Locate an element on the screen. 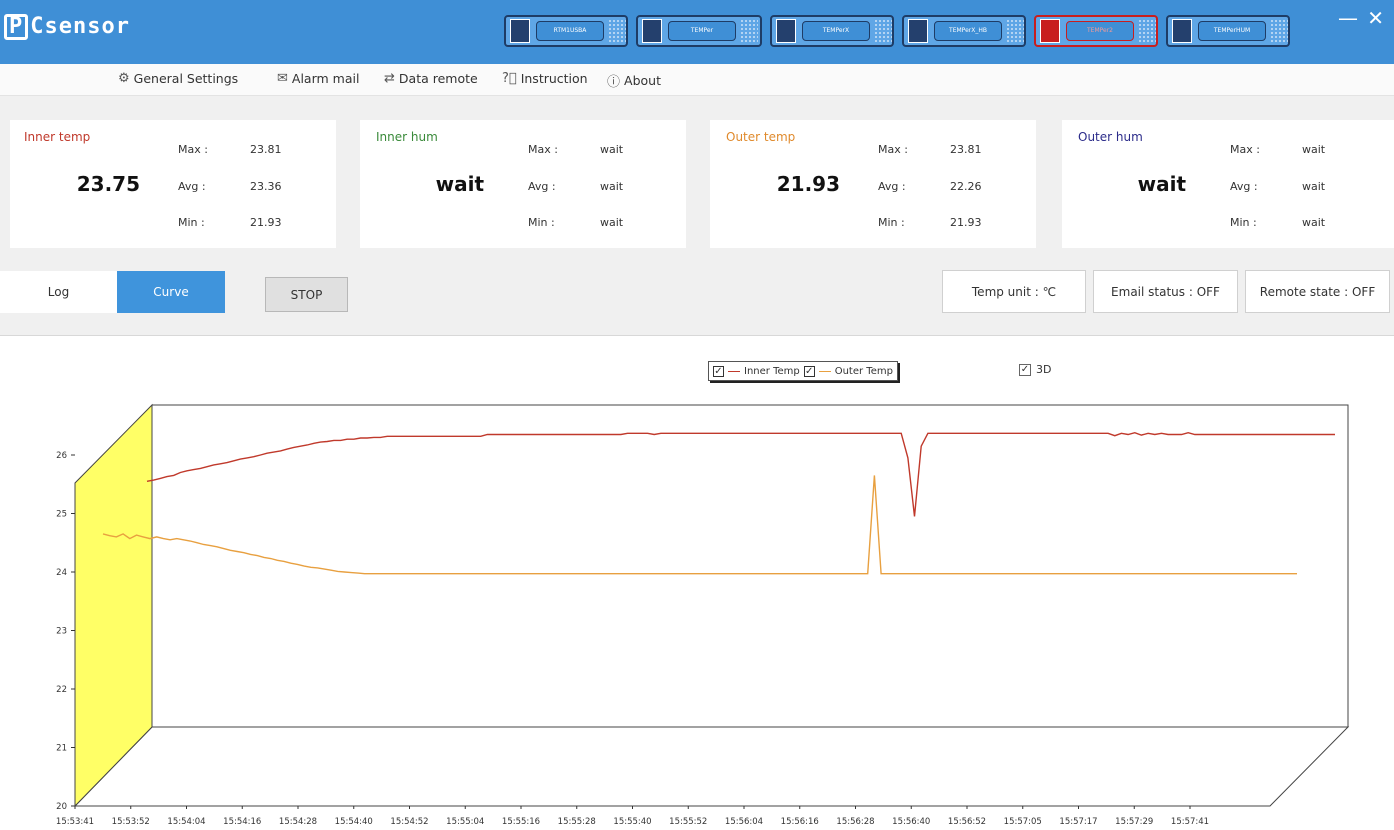  three-d-checkbox: ✓ is located at coordinates (1025, 369).